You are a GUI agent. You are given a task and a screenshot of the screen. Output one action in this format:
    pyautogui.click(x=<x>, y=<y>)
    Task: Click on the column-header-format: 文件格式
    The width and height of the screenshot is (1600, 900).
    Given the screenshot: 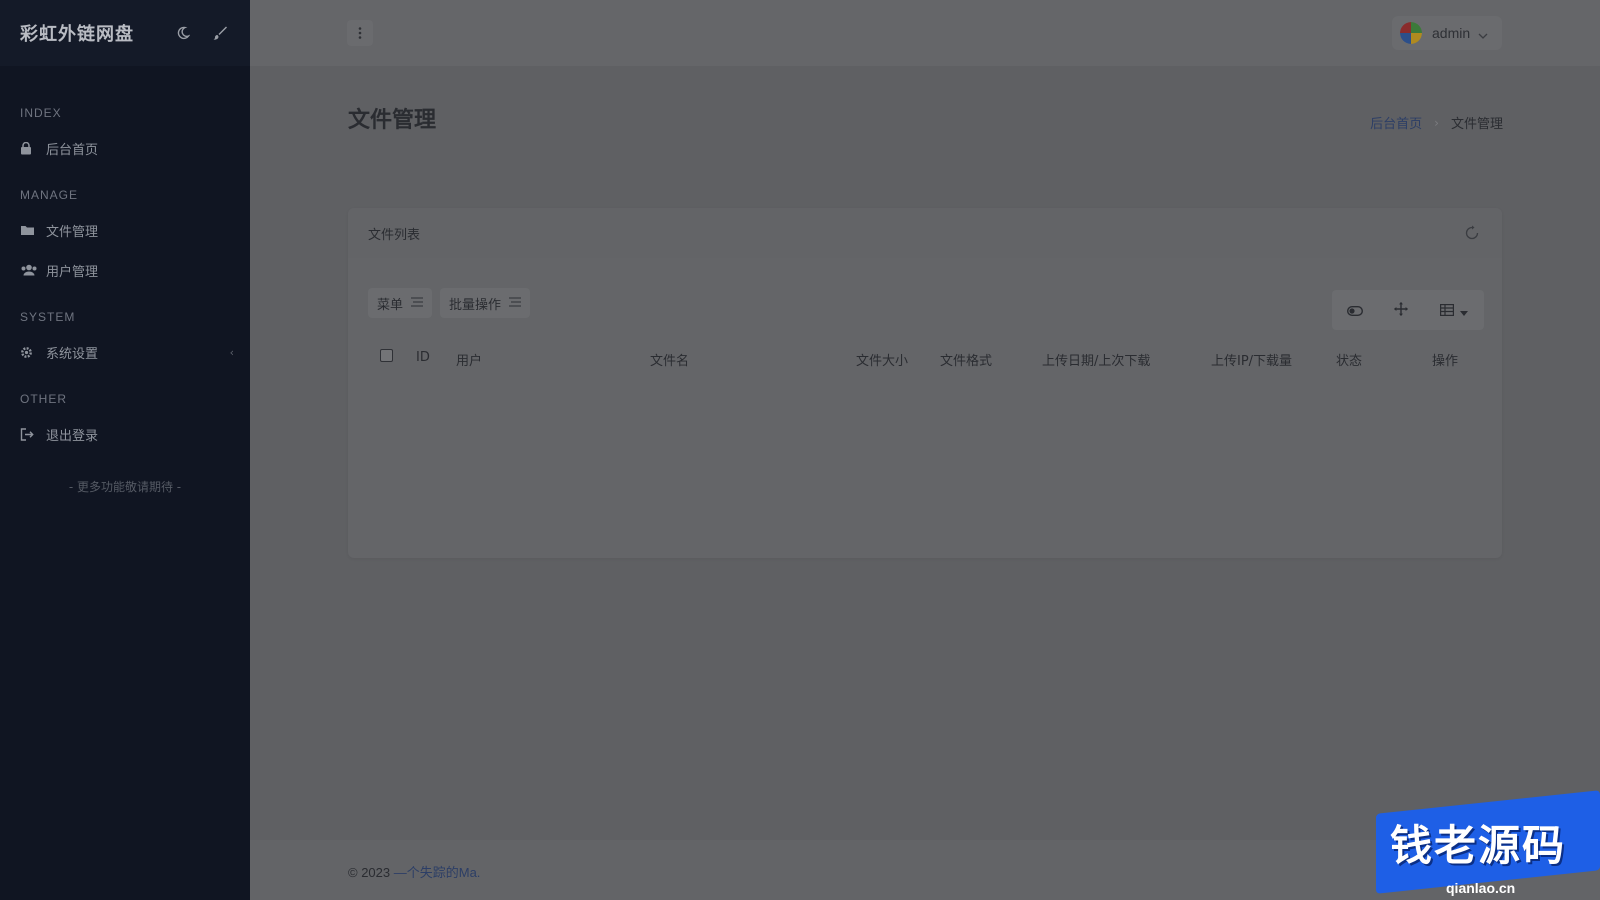 What is the action you would take?
    pyautogui.click(x=966, y=359)
    